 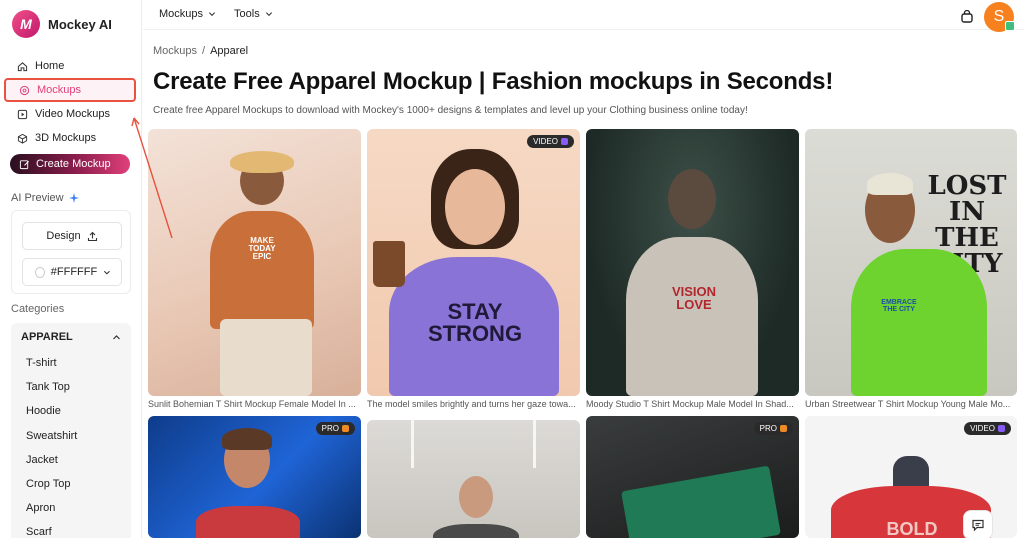 I want to click on category-group-header: APPAREL, so click(x=71, y=337).